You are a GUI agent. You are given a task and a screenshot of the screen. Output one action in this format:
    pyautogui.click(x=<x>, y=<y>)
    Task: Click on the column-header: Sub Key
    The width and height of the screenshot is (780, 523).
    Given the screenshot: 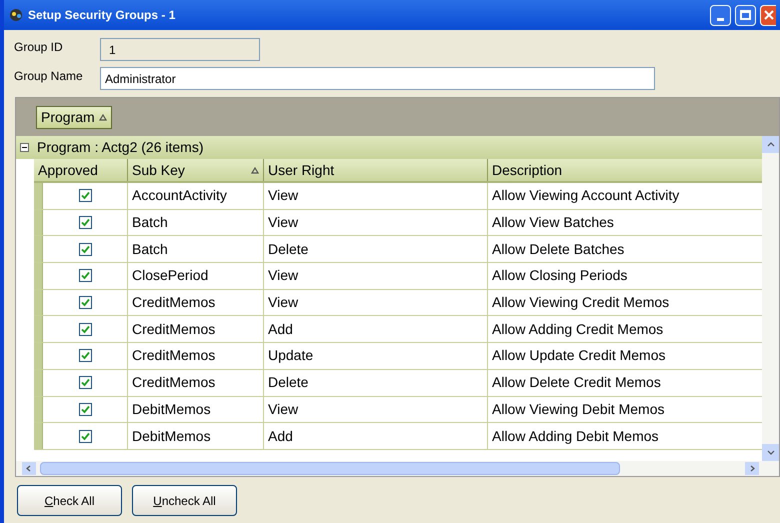 What is the action you would take?
    pyautogui.click(x=196, y=170)
    